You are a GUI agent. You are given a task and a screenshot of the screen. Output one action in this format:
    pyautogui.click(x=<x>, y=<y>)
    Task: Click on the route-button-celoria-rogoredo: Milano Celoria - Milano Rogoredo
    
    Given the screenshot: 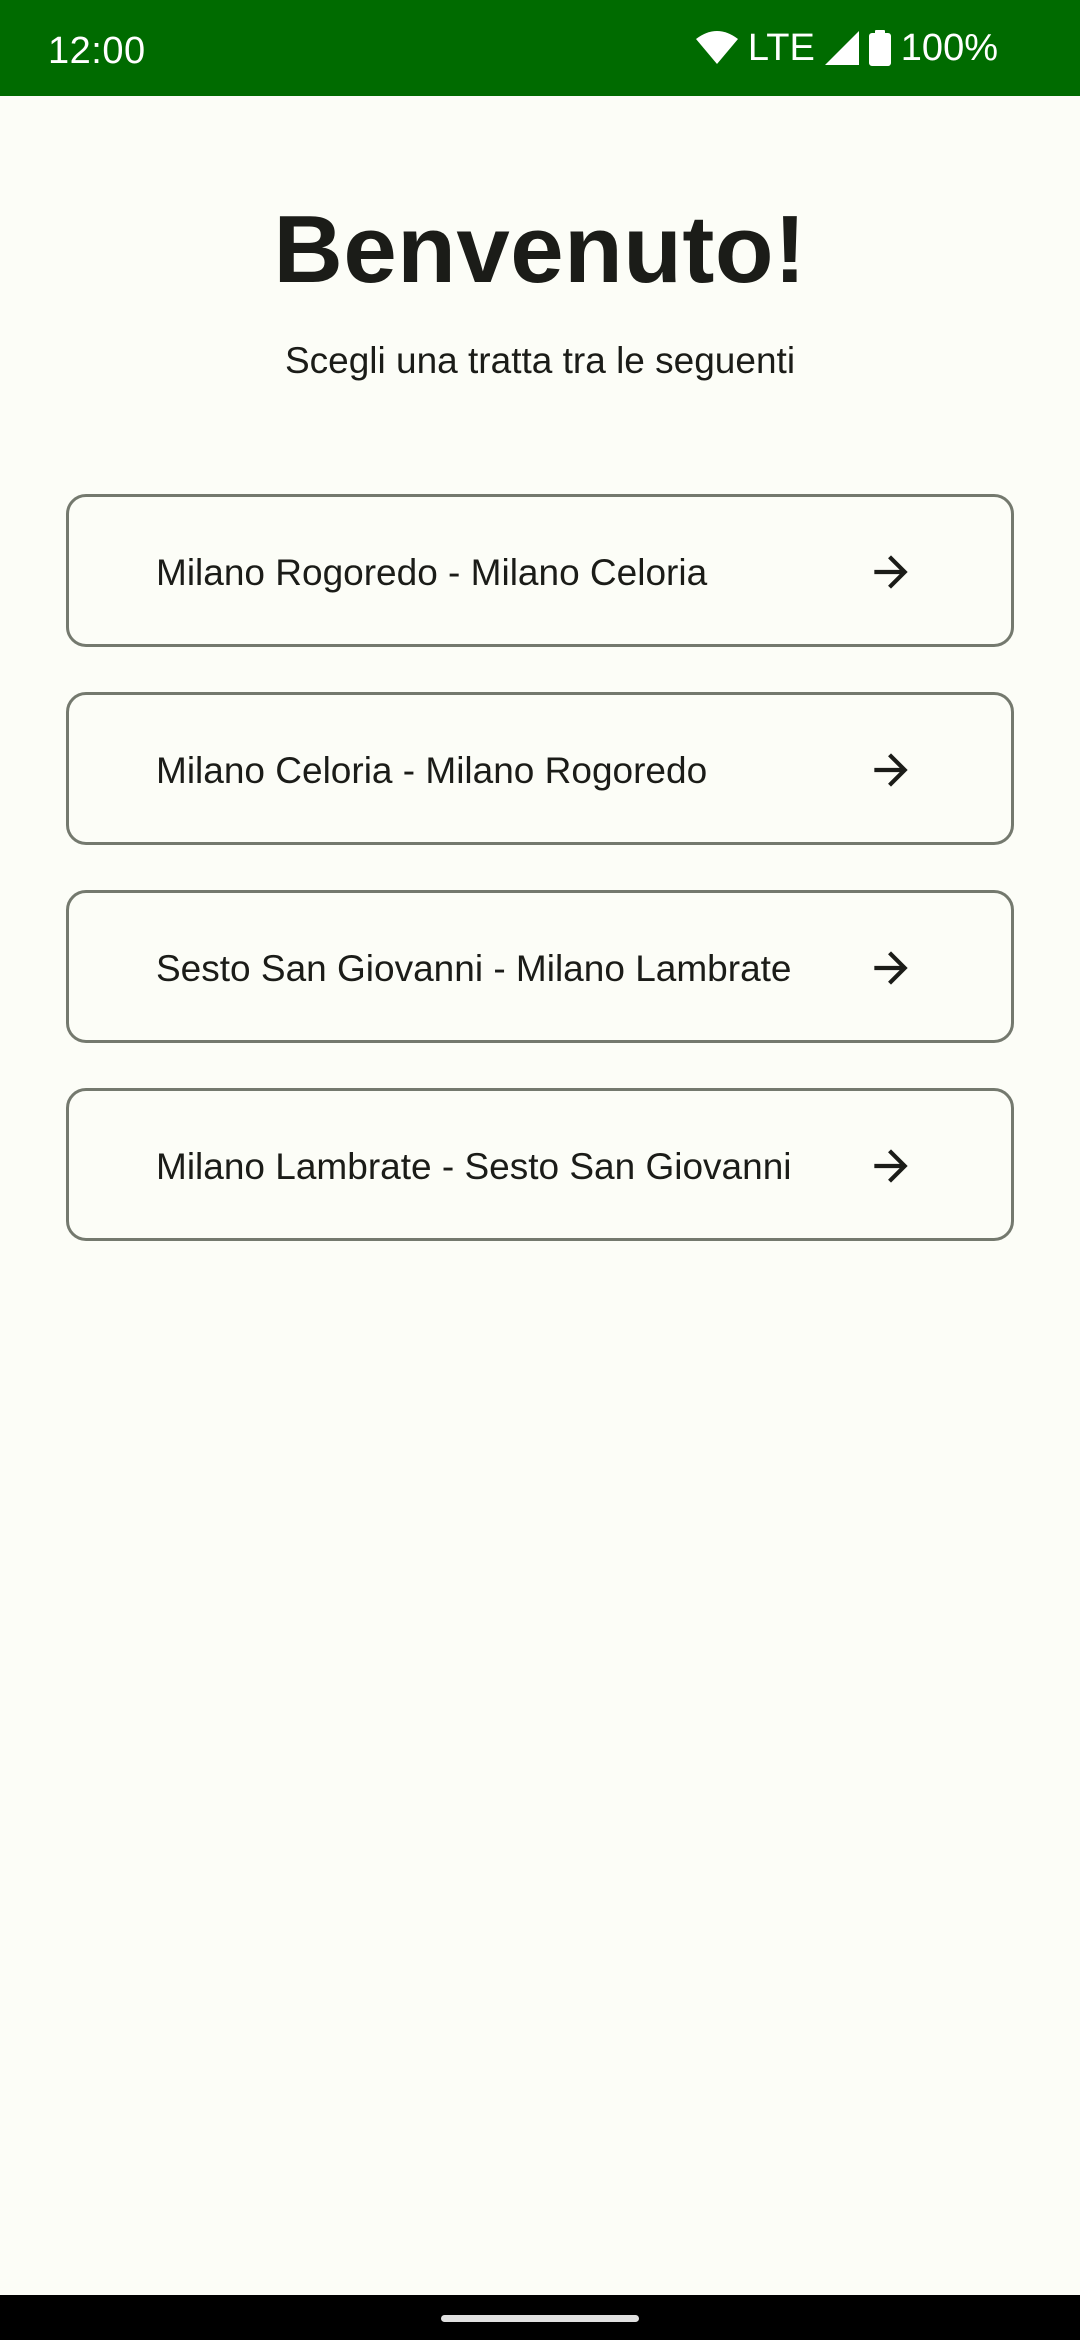 What is the action you would take?
    pyautogui.click(x=540, y=768)
    